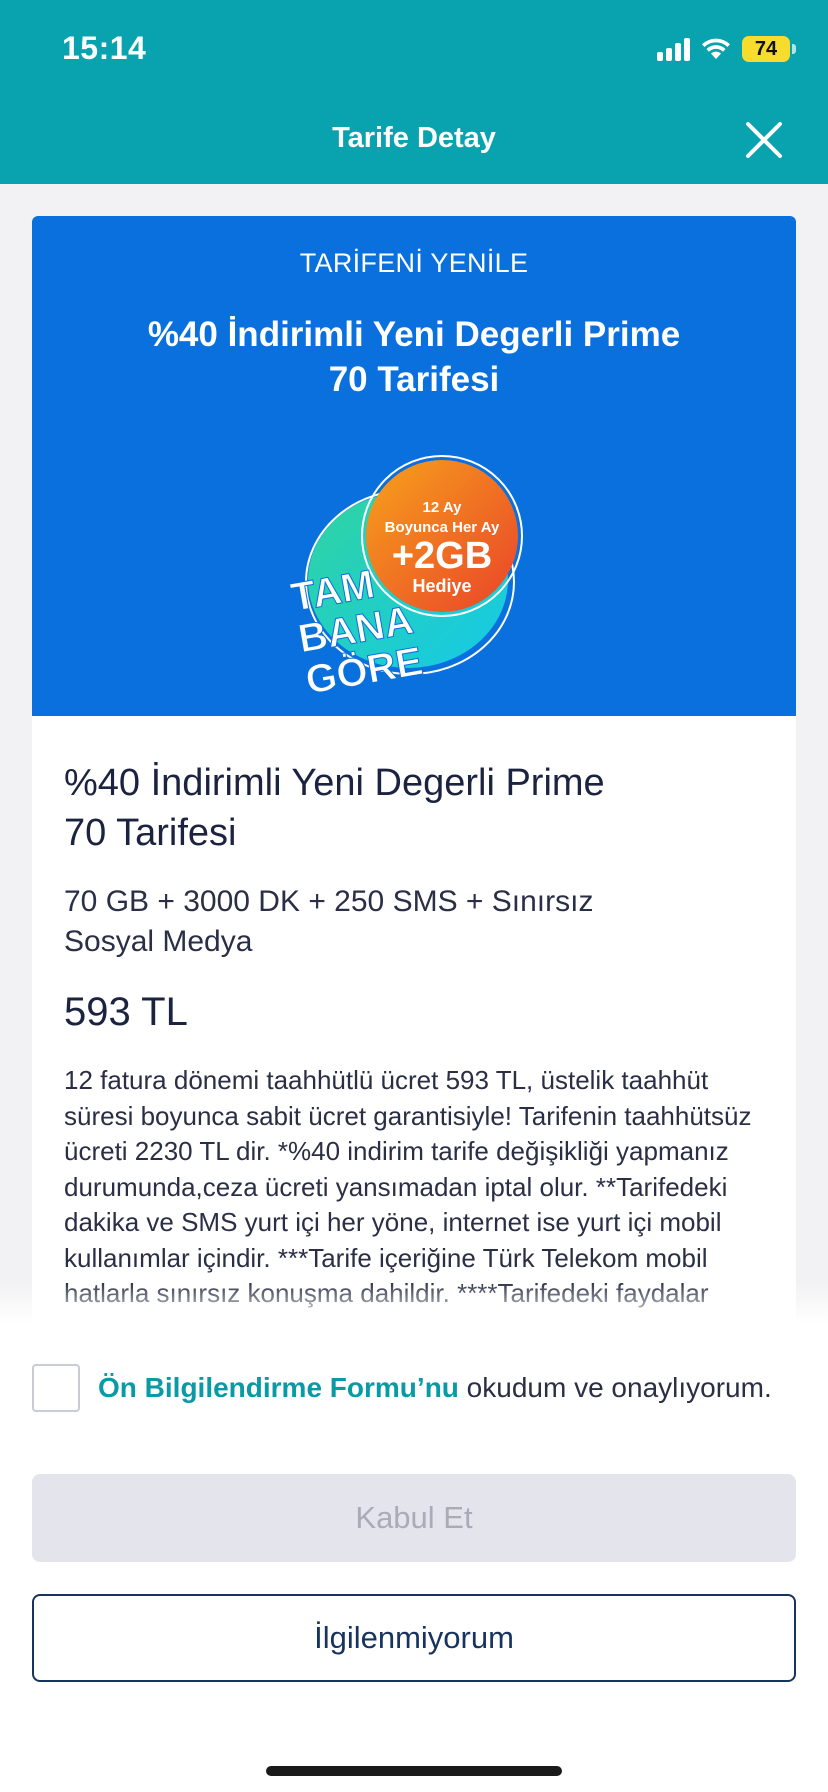  I want to click on wifi-icon, so click(716, 48).